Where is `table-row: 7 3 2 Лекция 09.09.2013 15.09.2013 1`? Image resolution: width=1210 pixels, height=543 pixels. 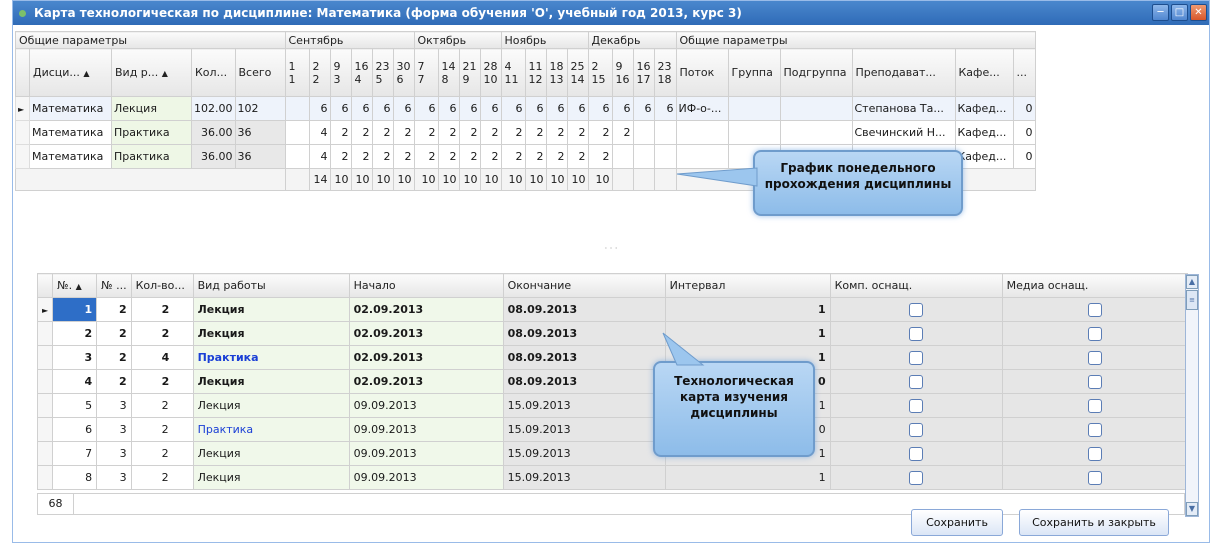
table-row: 7 3 2 Лекция 09.09.2013 15.09.2013 1 is located at coordinates (612, 453).